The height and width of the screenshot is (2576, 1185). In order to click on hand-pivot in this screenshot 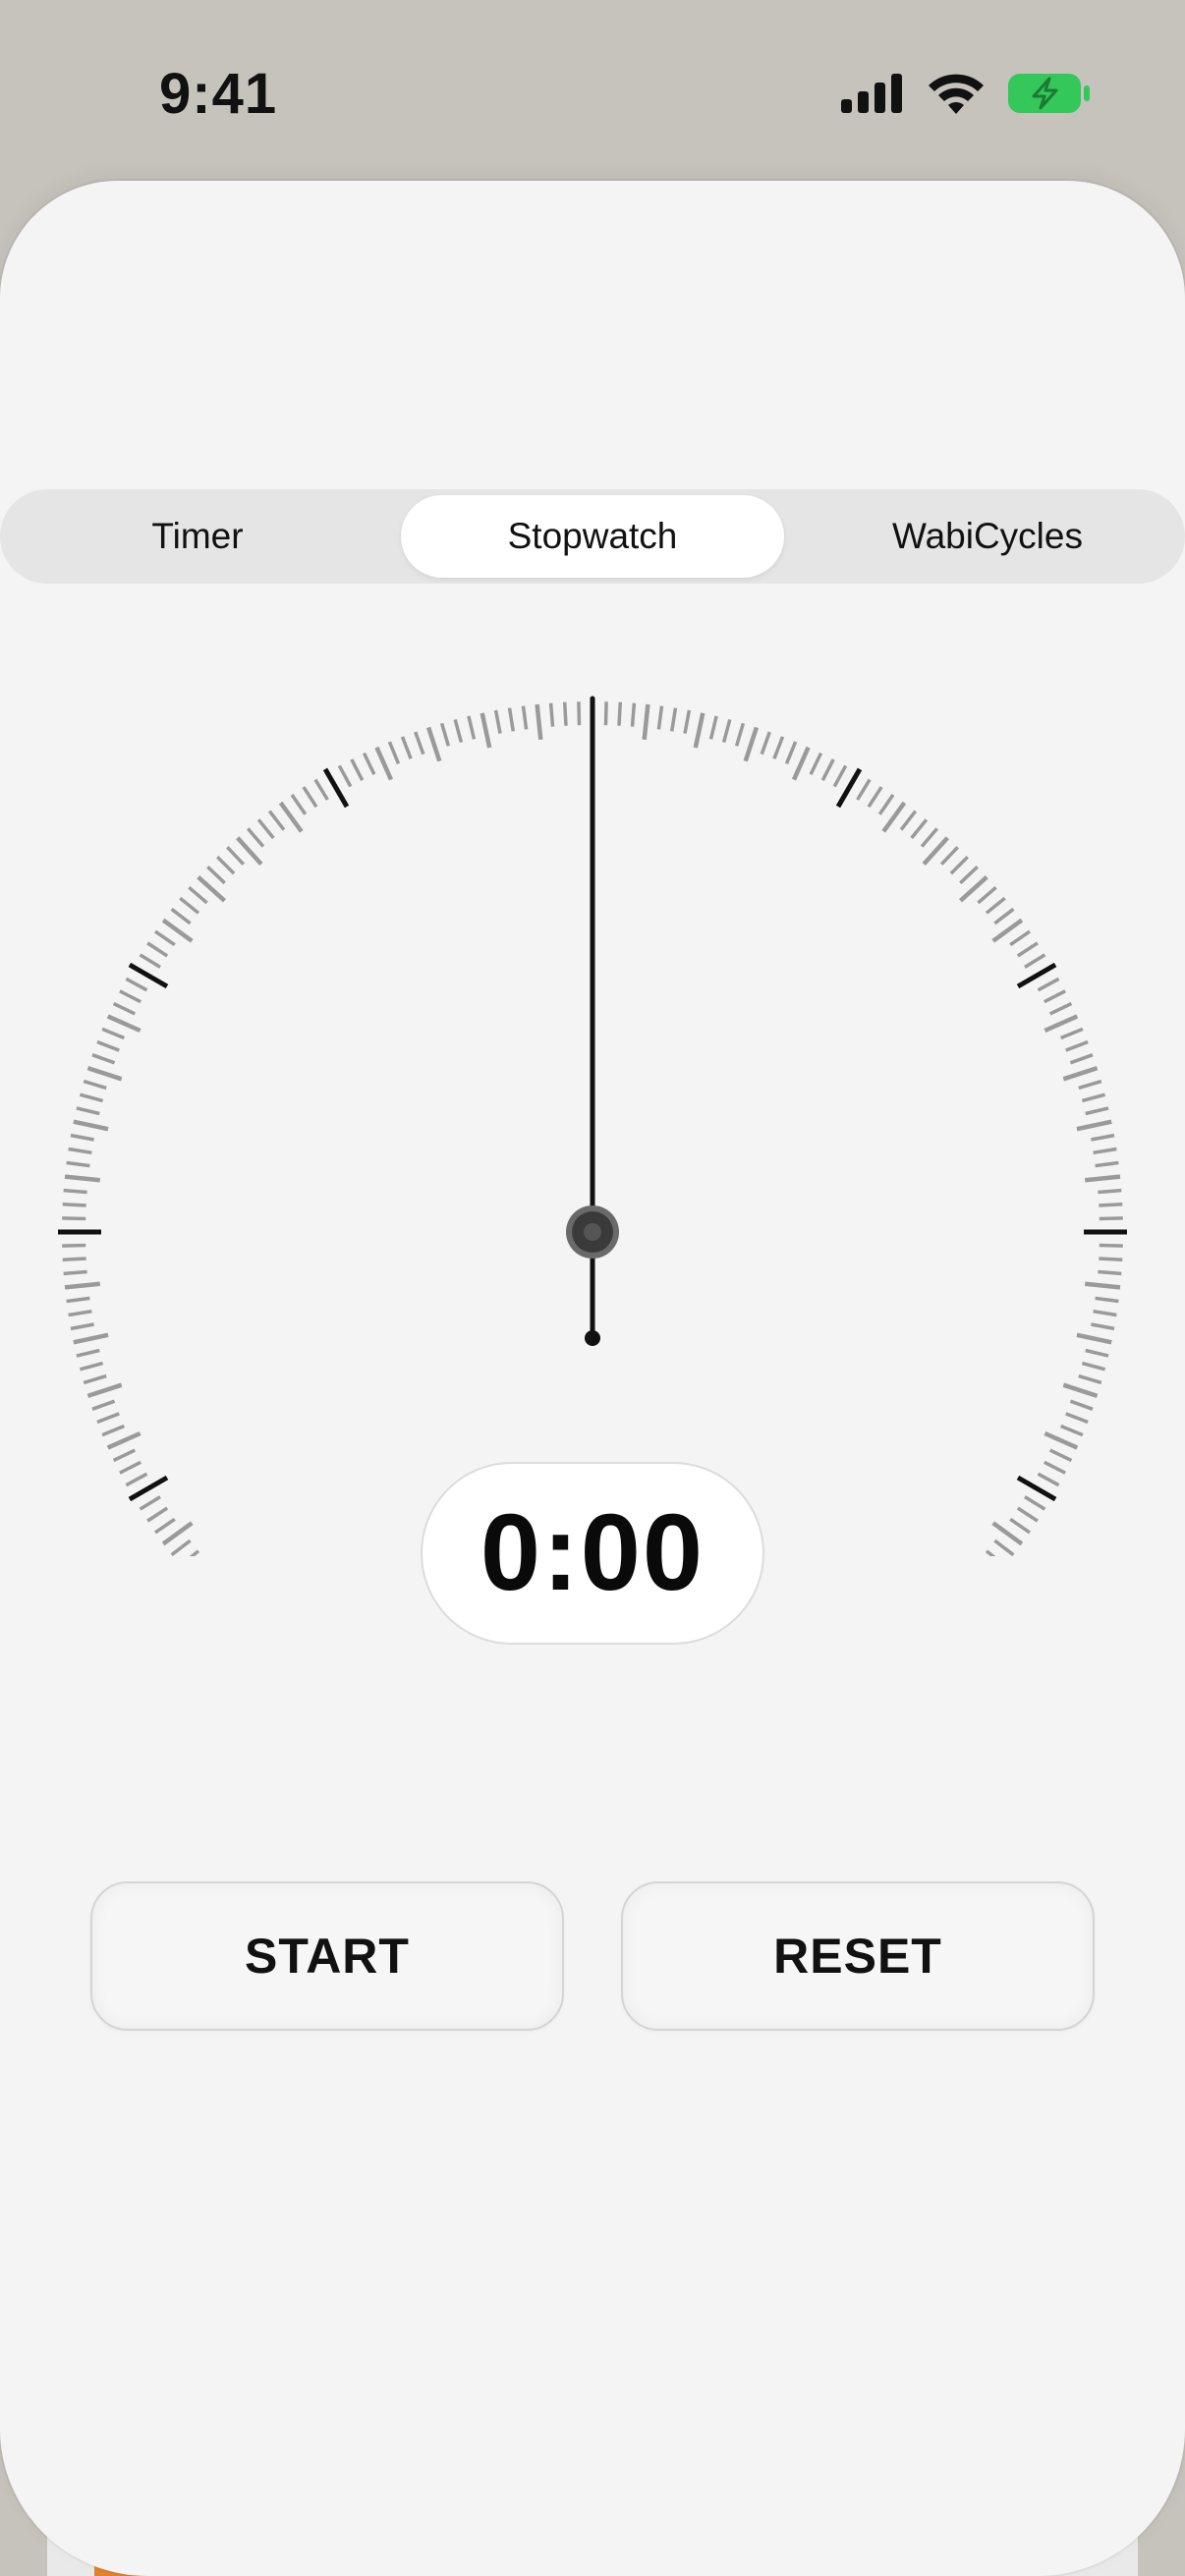, I will do `click(592, 1232)`.